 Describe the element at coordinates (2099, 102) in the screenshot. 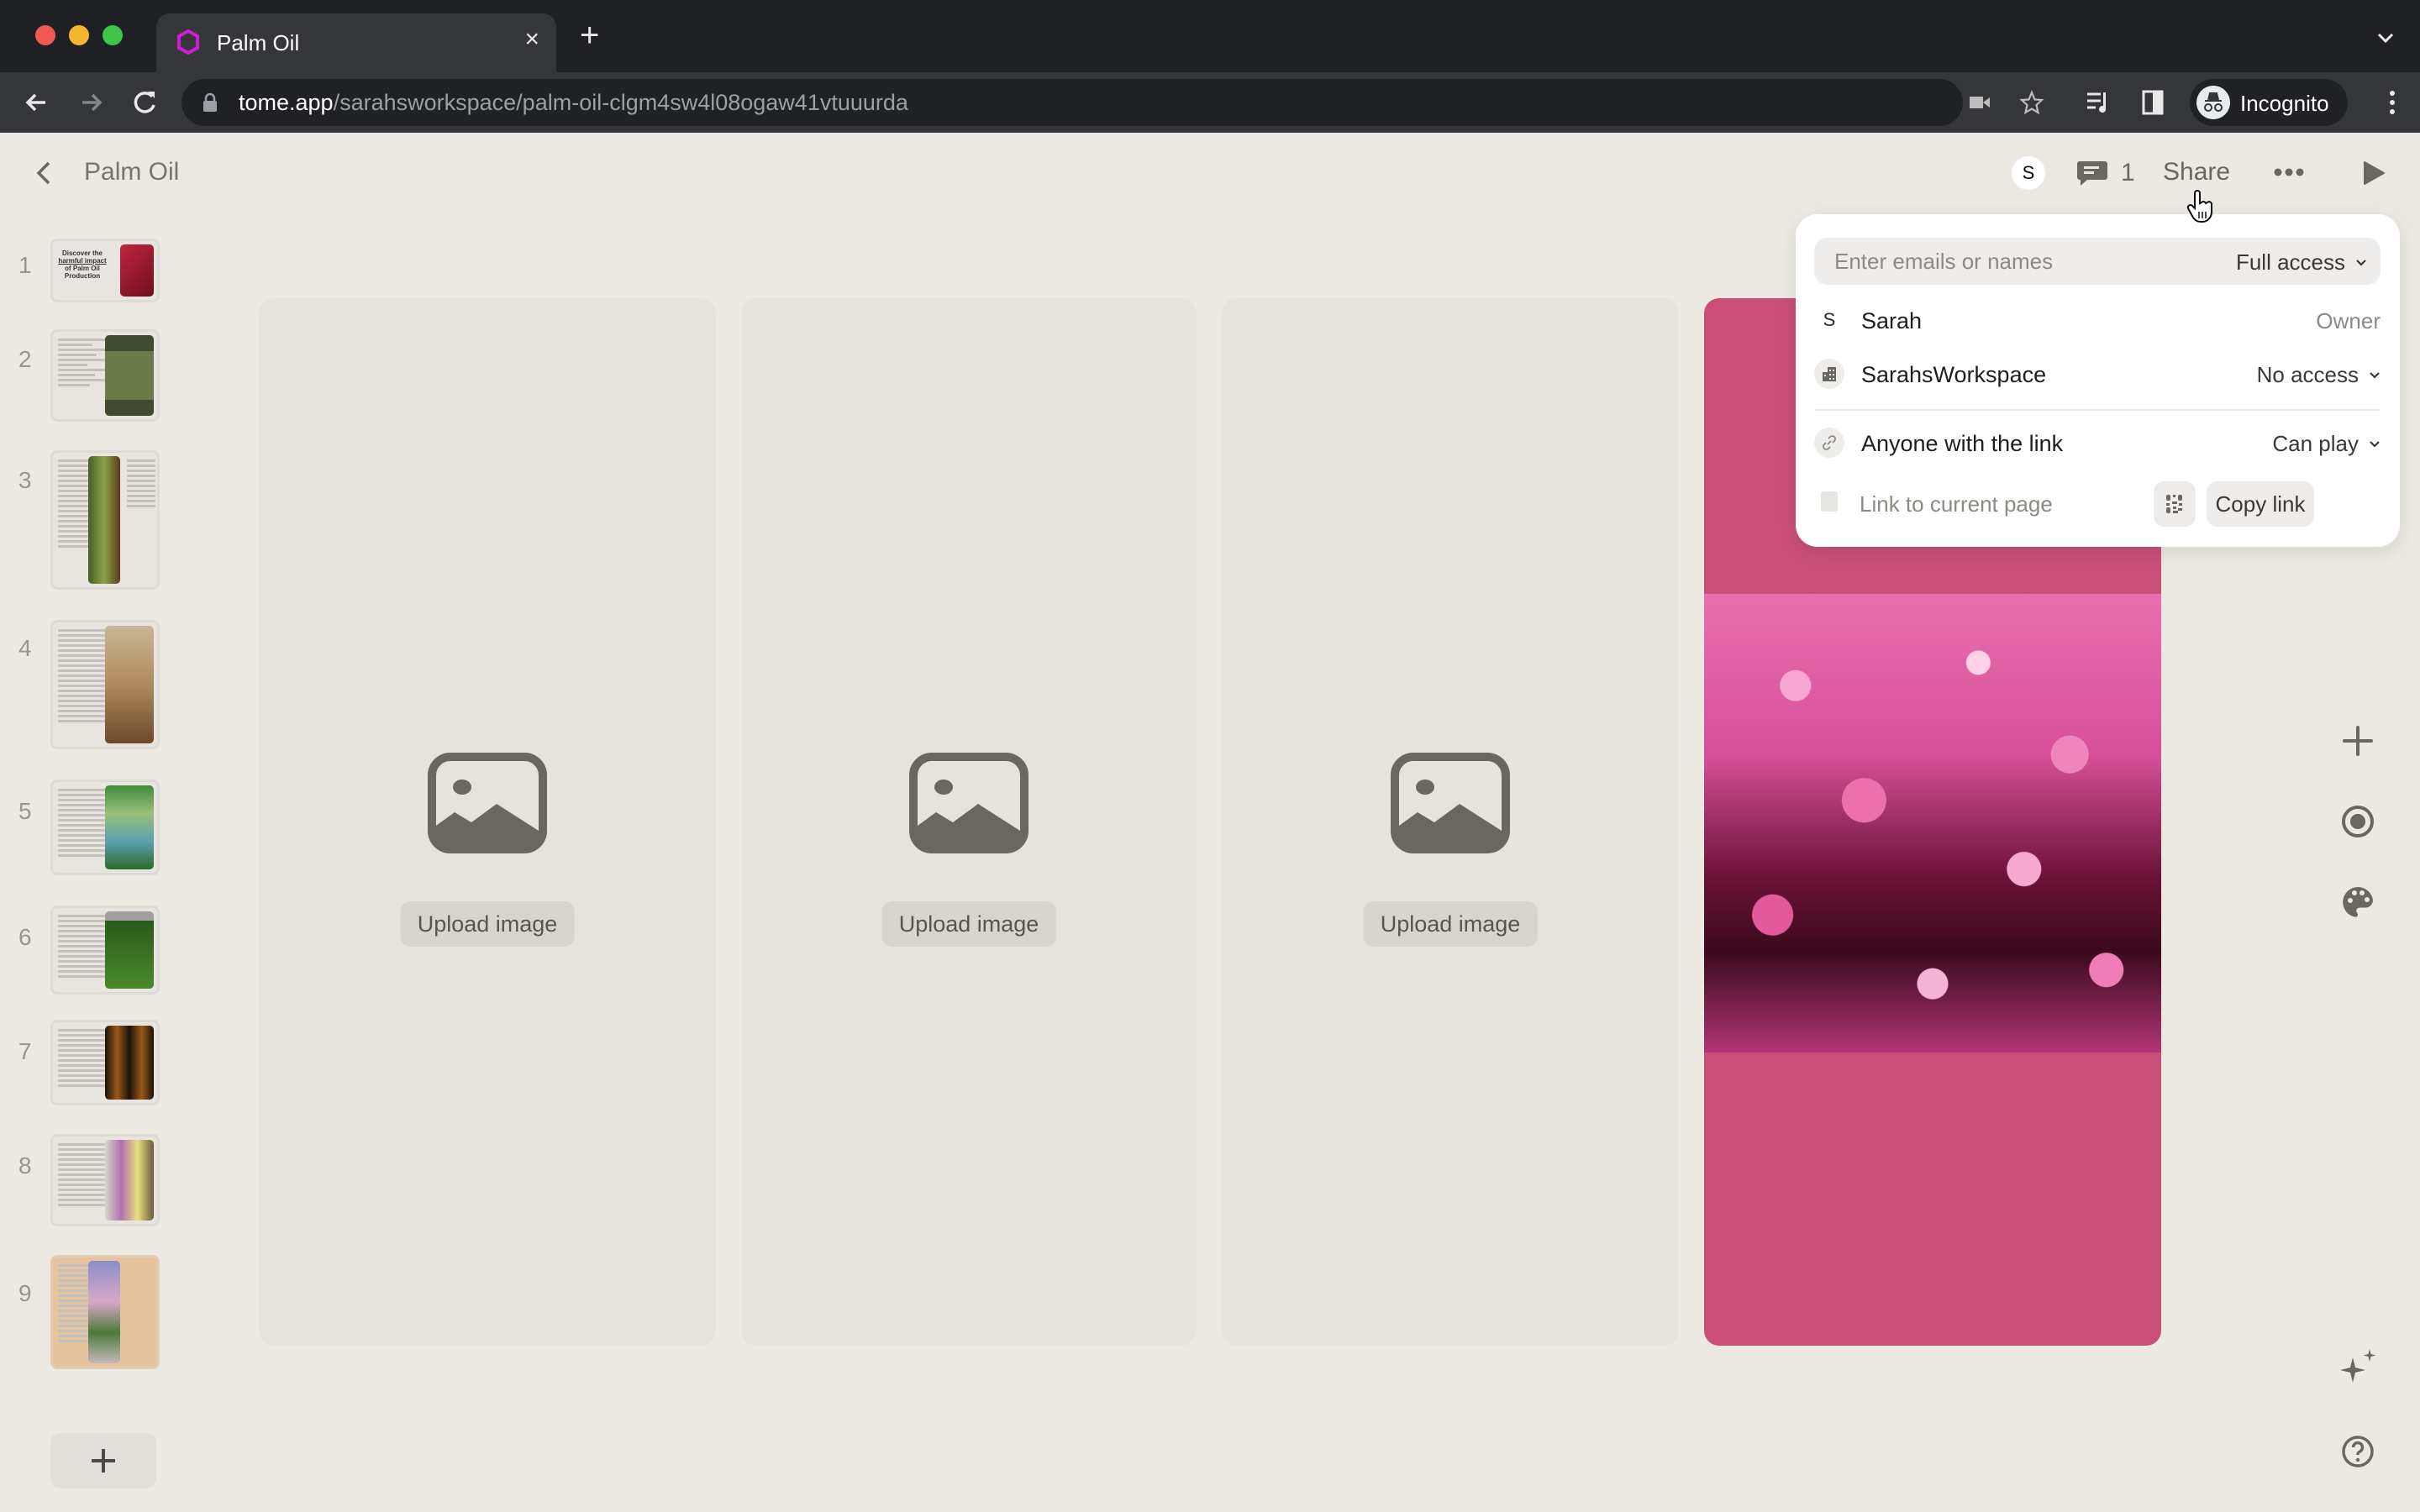

I see `media-control-icon` at that location.